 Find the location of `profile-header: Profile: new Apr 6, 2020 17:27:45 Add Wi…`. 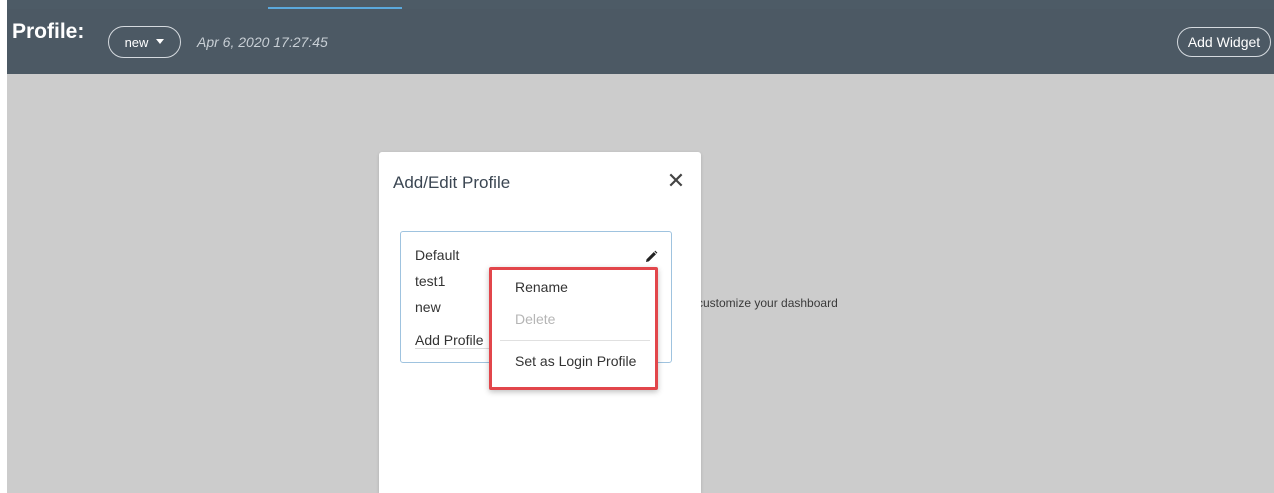

profile-header: Profile: new Apr 6, 2020 17:27:45 Add Wi… is located at coordinates (640, 41).